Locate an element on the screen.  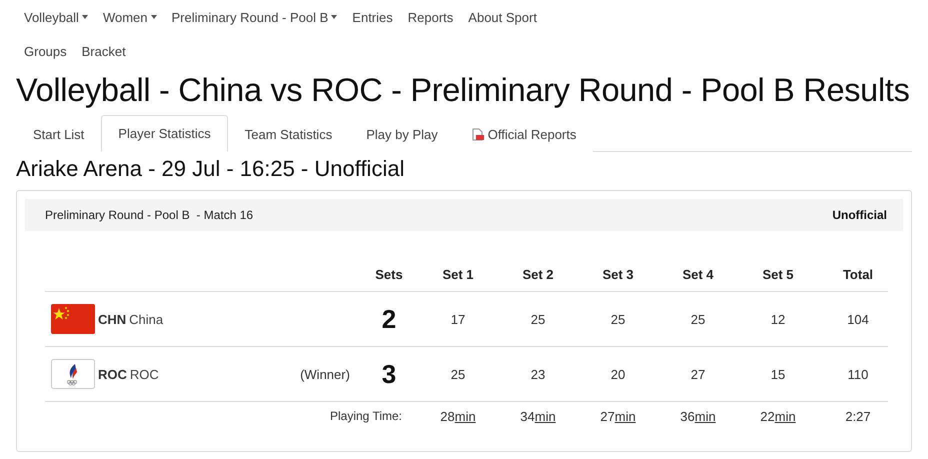
total-score: 110 is located at coordinates (858, 374).